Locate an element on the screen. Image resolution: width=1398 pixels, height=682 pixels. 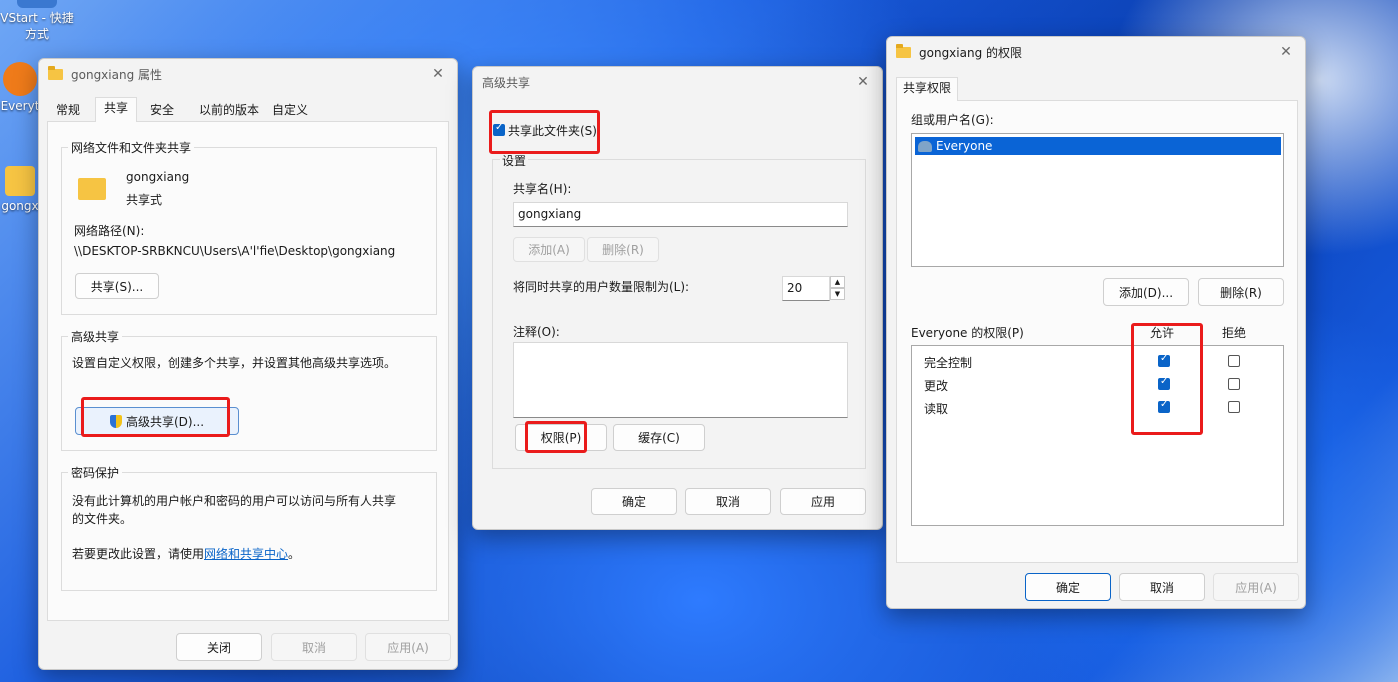
advanced-description: 设置自定义权限，创建多个共享，并设置其他高级共享选项。 is located at coordinates (234, 363).